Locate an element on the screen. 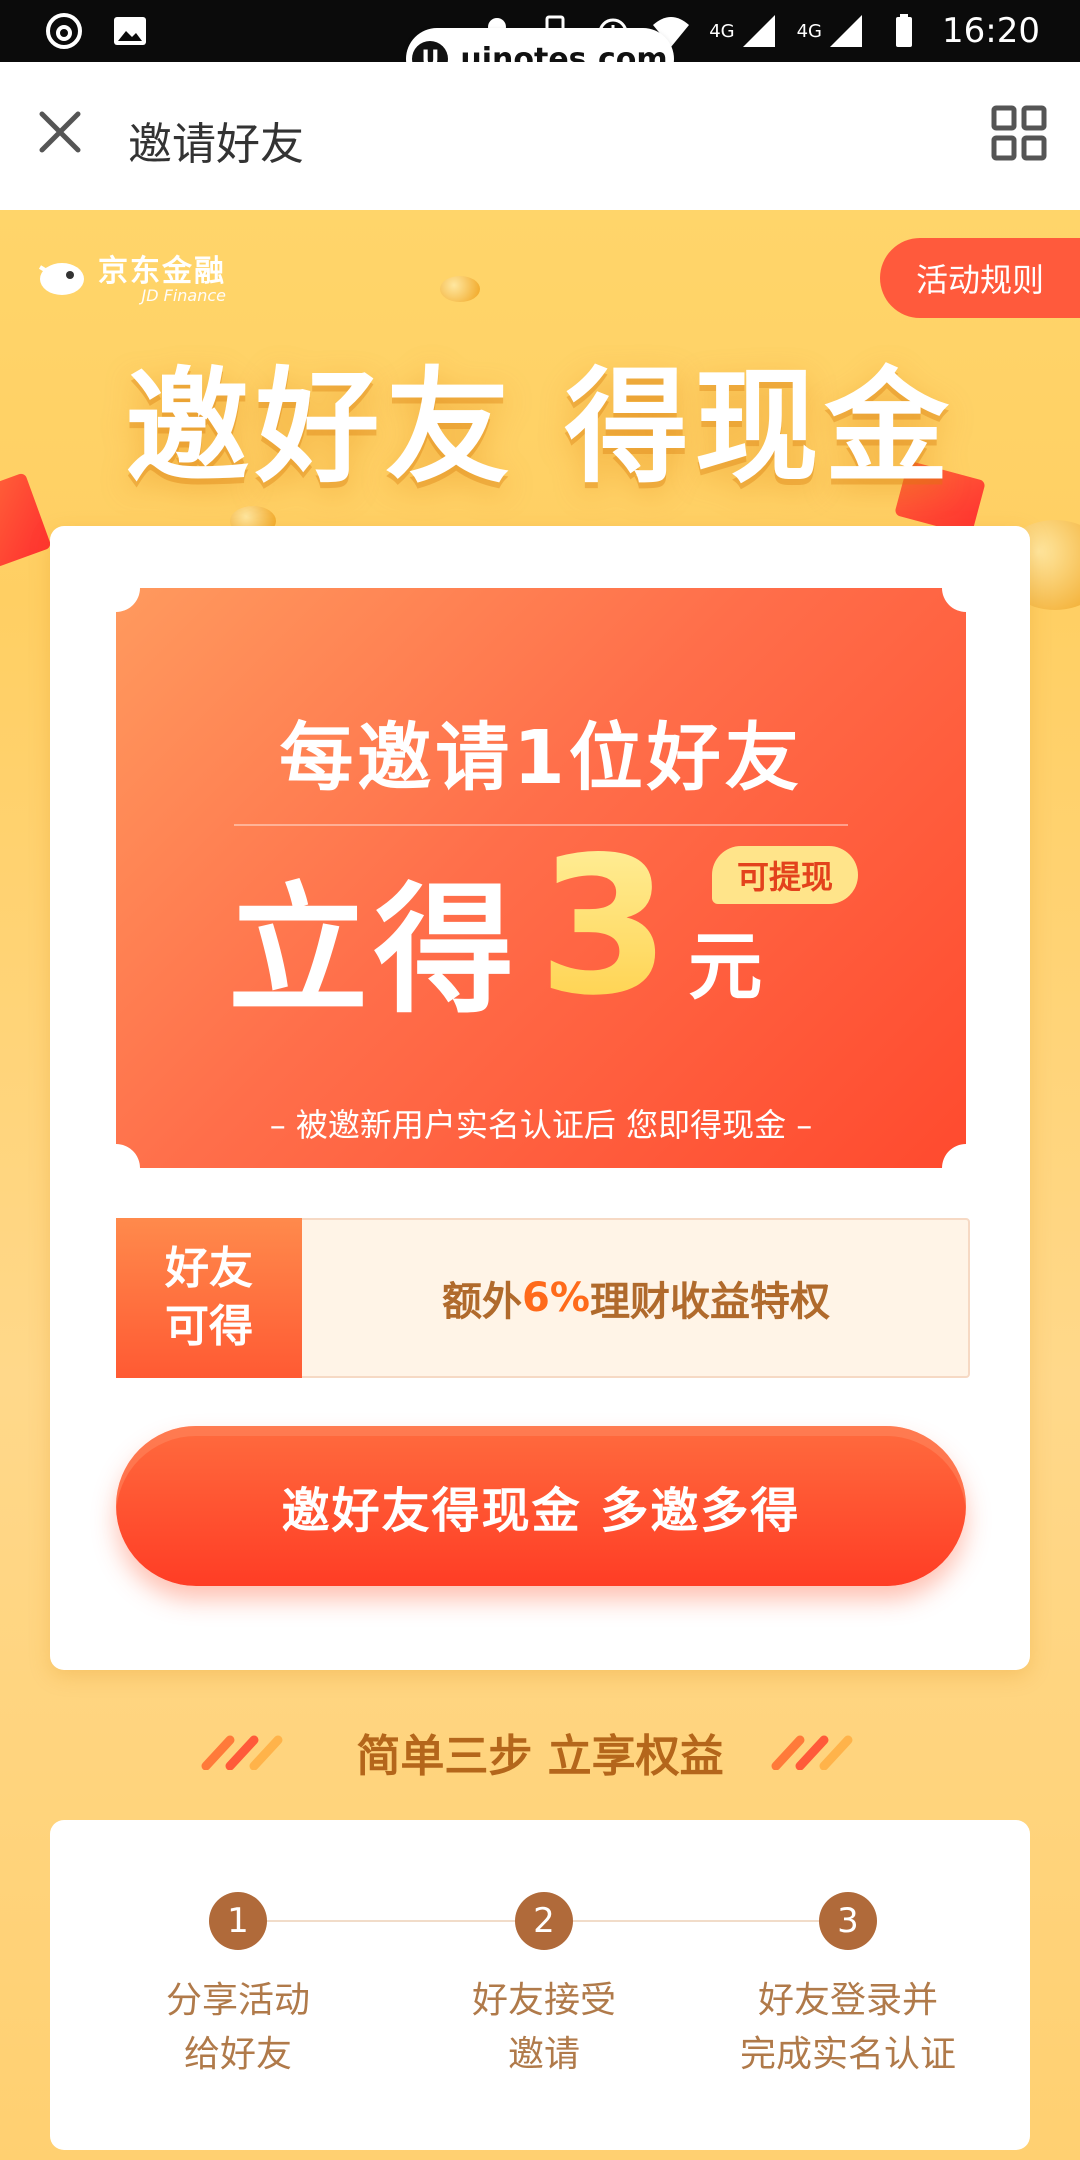  close-icon is located at coordinates (60, 132).